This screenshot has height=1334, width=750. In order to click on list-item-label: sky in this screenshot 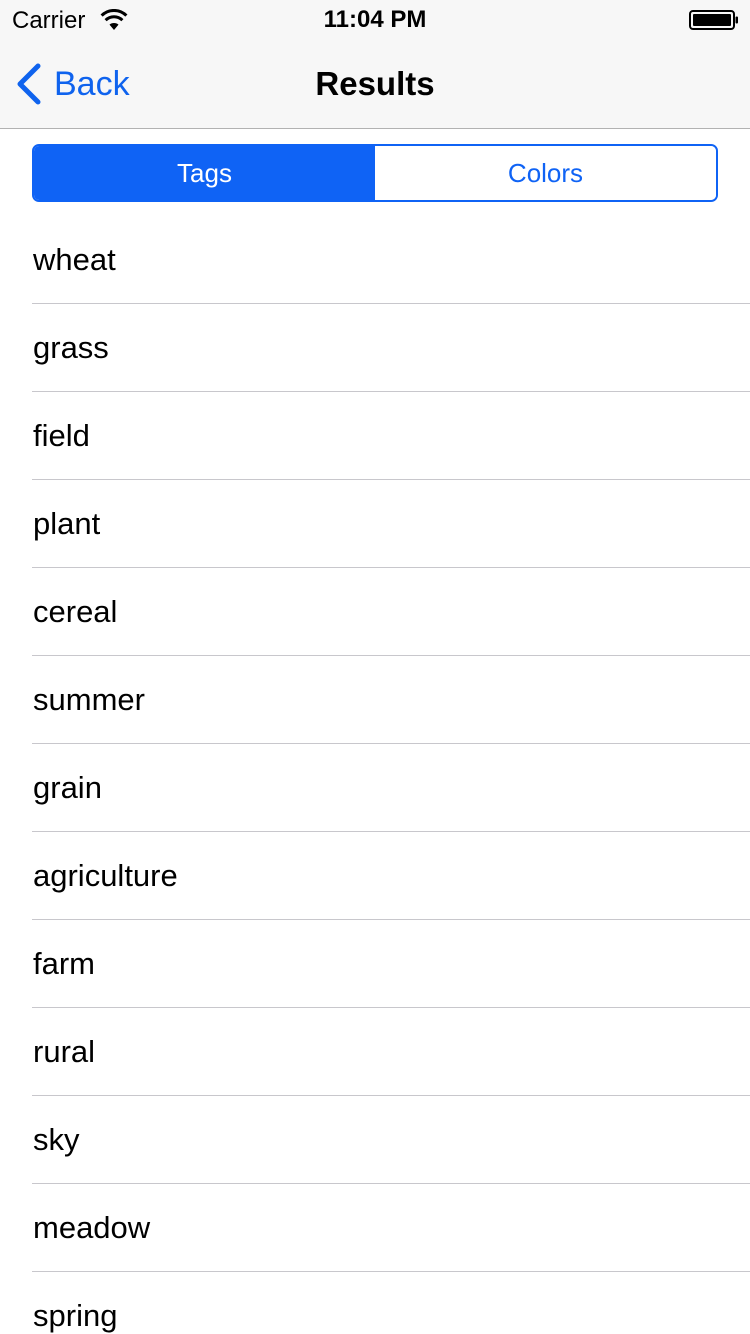, I will do `click(56, 1139)`.